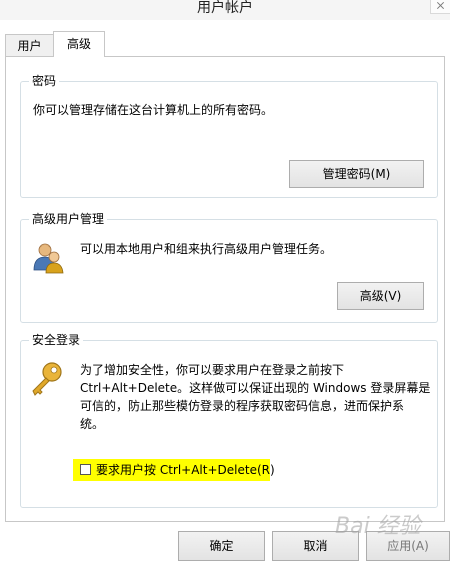  What do you see at coordinates (56, 340) in the screenshot?
I see `secure-logon-title: 安全登录` at bounding box center [56, 340].